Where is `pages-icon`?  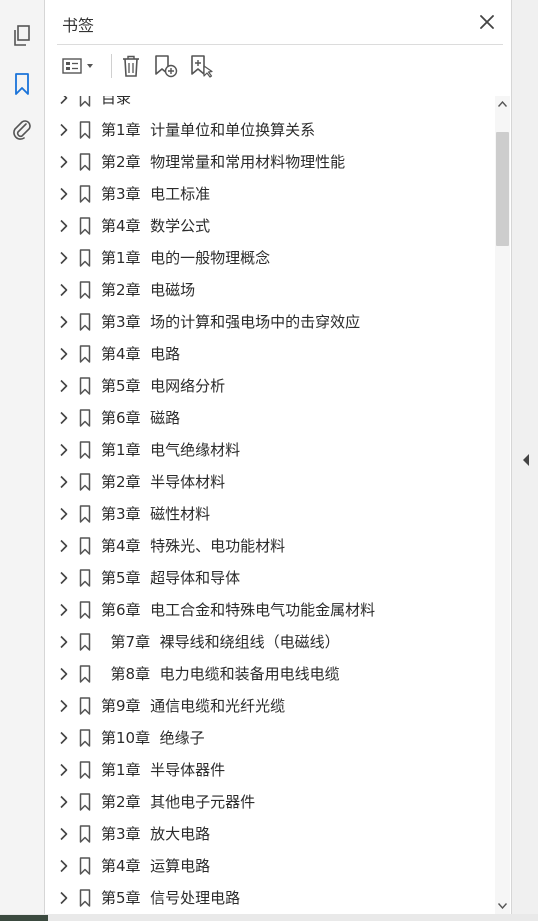 pages-icon is located at coordinates (22, 36).